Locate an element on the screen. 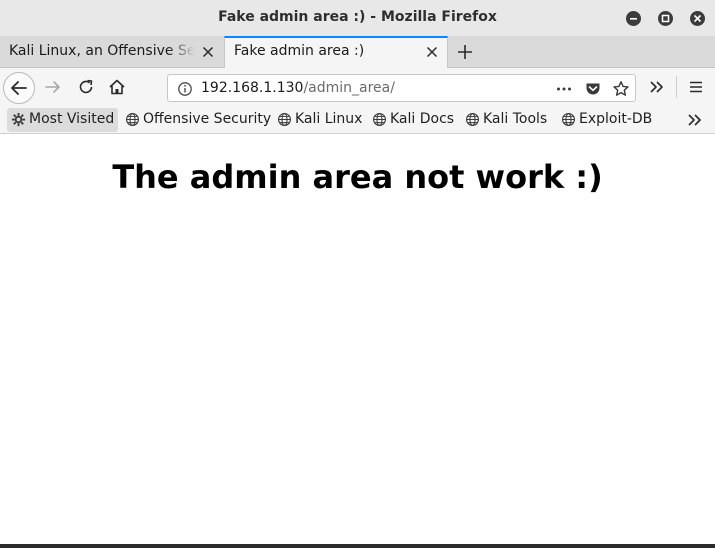 The height and width of the screenshot is (548, 715). page-heading: The admin area not work :) is located at coordinates (357, 177).